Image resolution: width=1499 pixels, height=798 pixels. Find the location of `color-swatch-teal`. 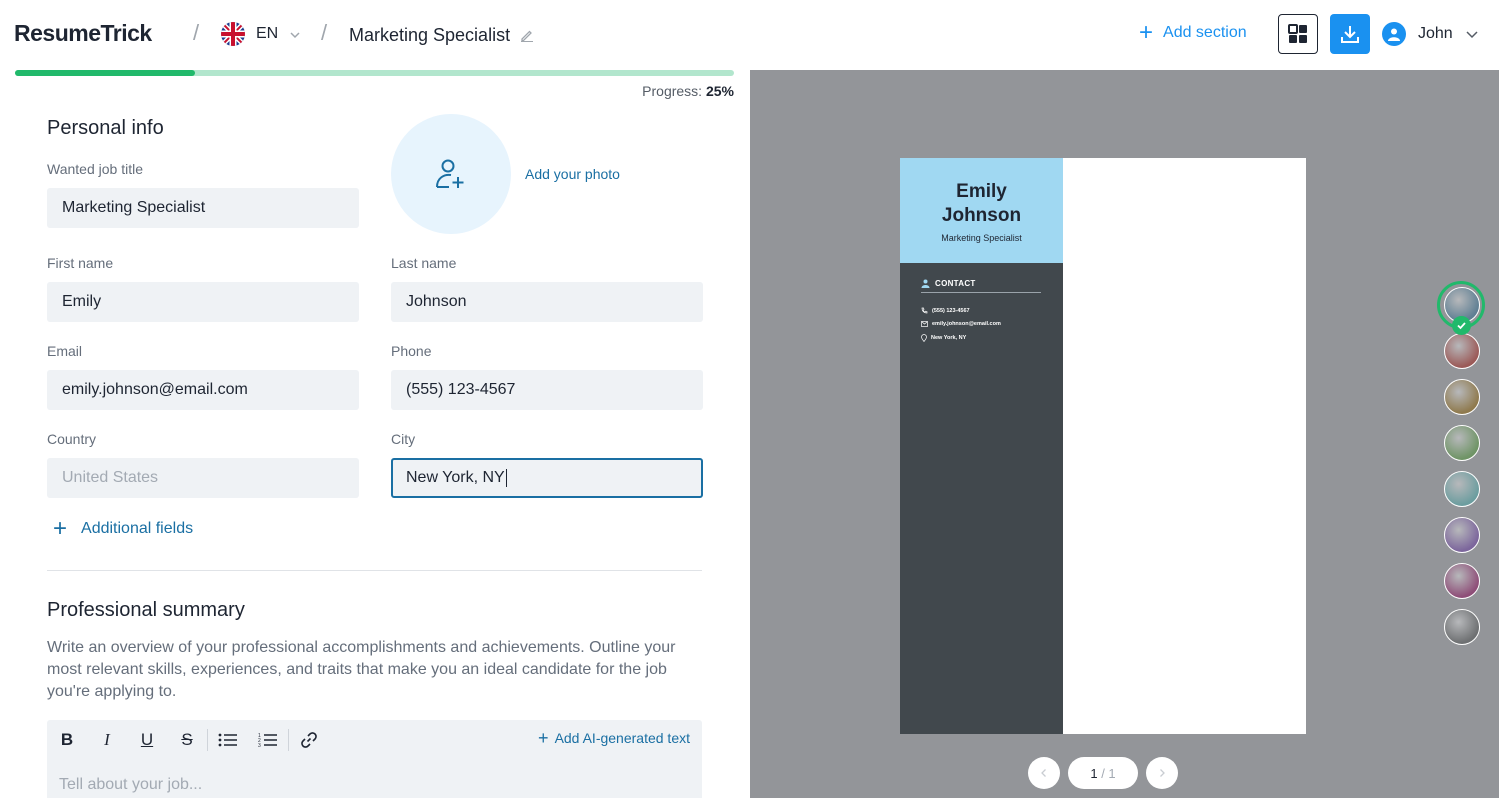

color-swatch-teal is located at coordinates (1462, 489).